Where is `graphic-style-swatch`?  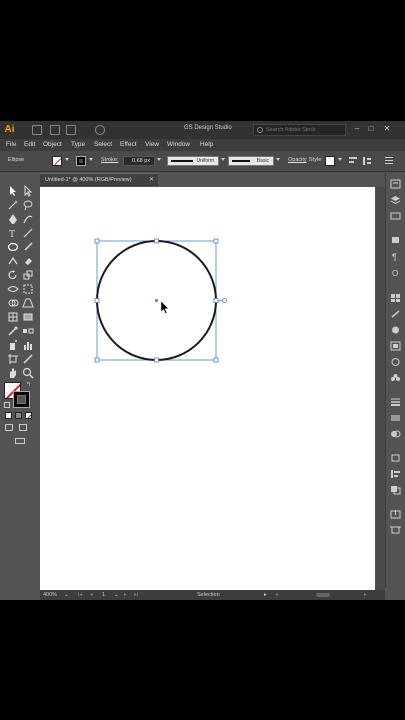 graphic-style-swatch is located at coordinates (330, 161).